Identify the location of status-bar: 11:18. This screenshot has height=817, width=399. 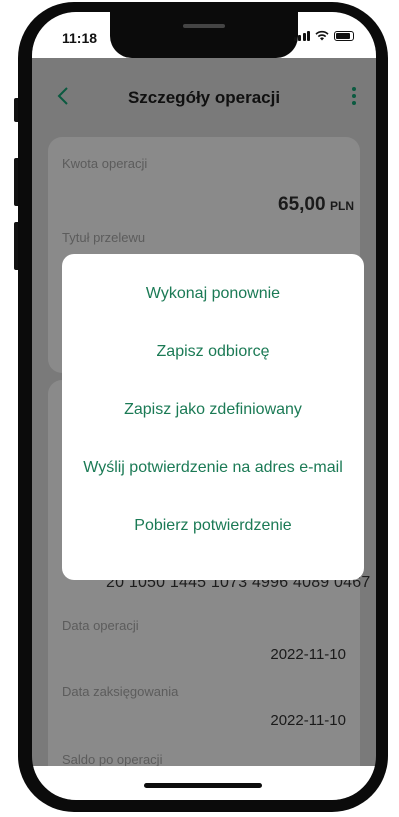
(204, 35).